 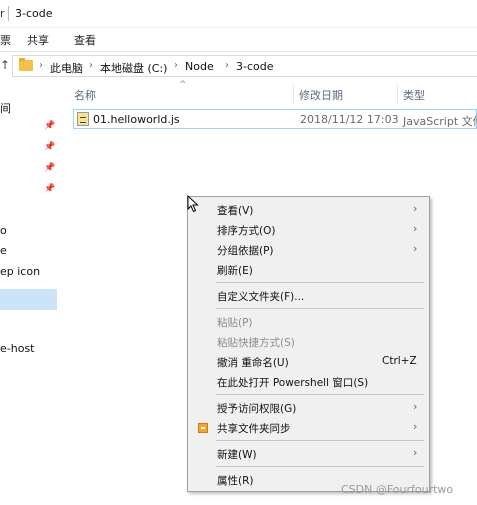 What do you see at coordinates (20, 271) in the screenshot?
I see `nav-item-ep-icon: ep icon` at bounding box center [20, 271].